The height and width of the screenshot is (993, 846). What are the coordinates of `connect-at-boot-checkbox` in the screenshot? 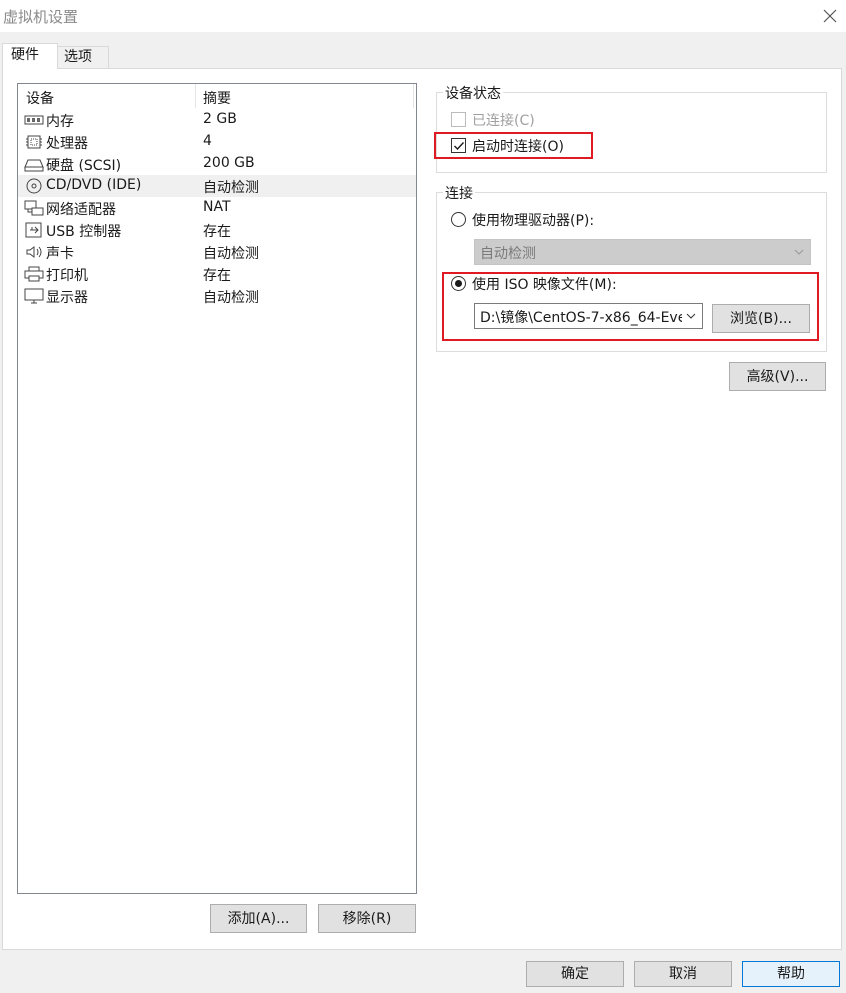 It's located at (458, 145).